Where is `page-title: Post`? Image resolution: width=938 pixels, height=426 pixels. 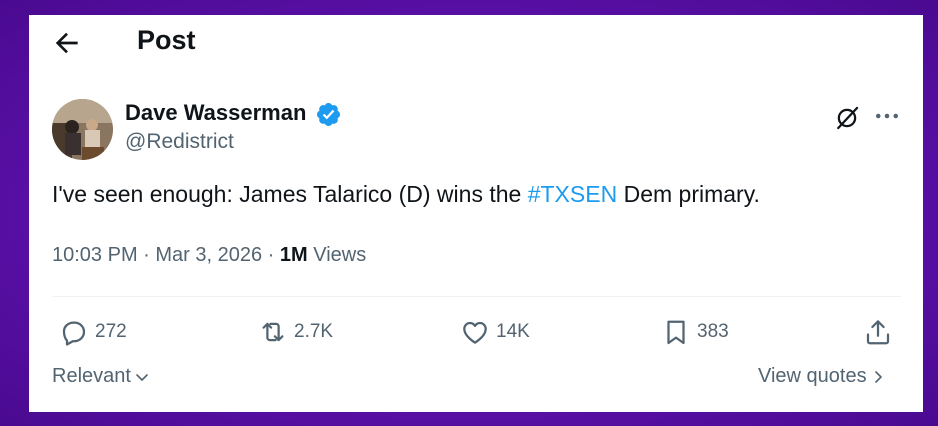 page-title: Post is located at coordinates (166, 40).